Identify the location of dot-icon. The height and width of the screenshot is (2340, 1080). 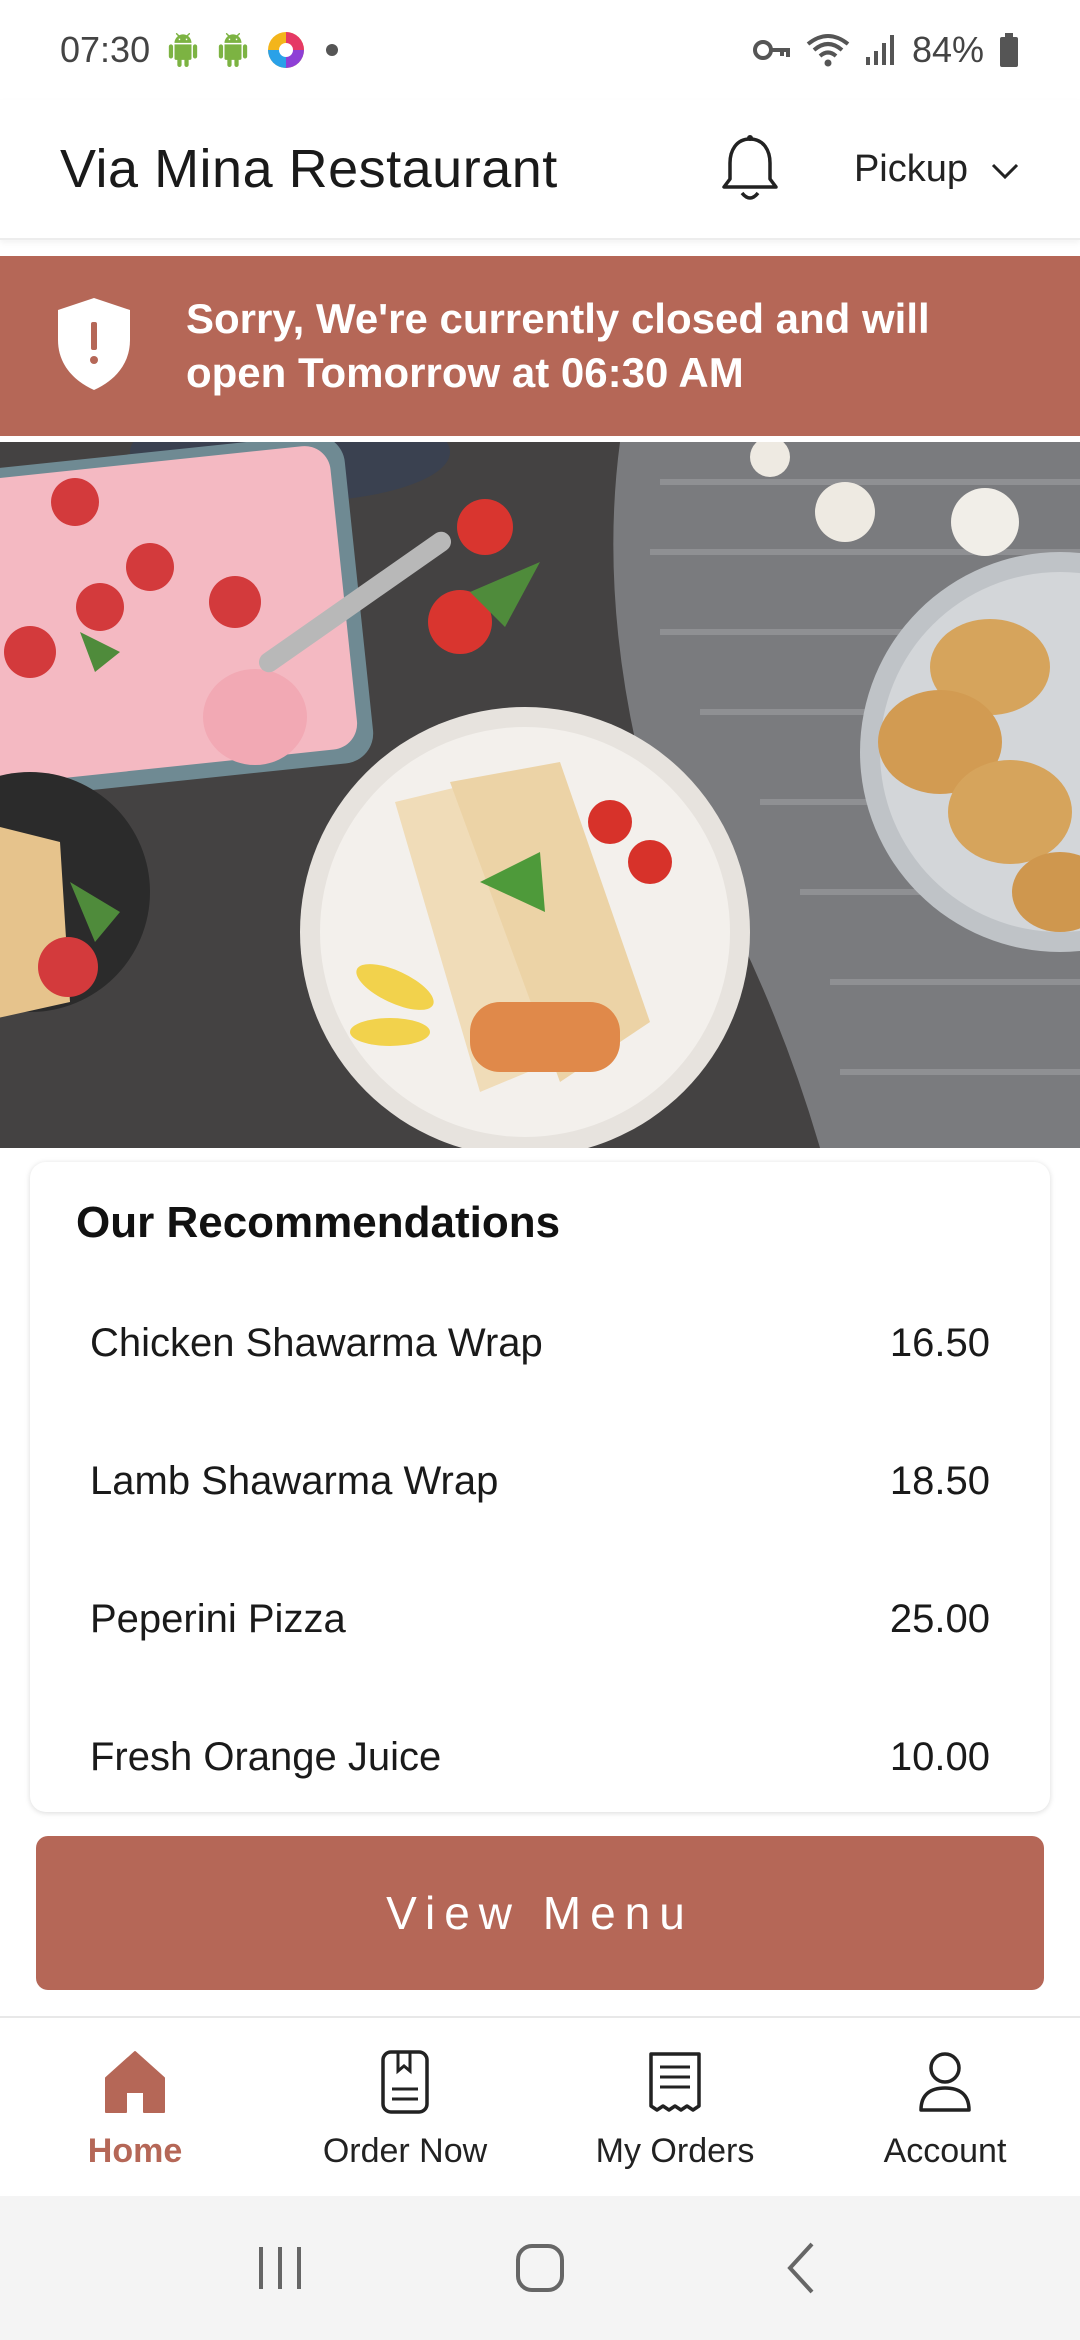
(332, 50).